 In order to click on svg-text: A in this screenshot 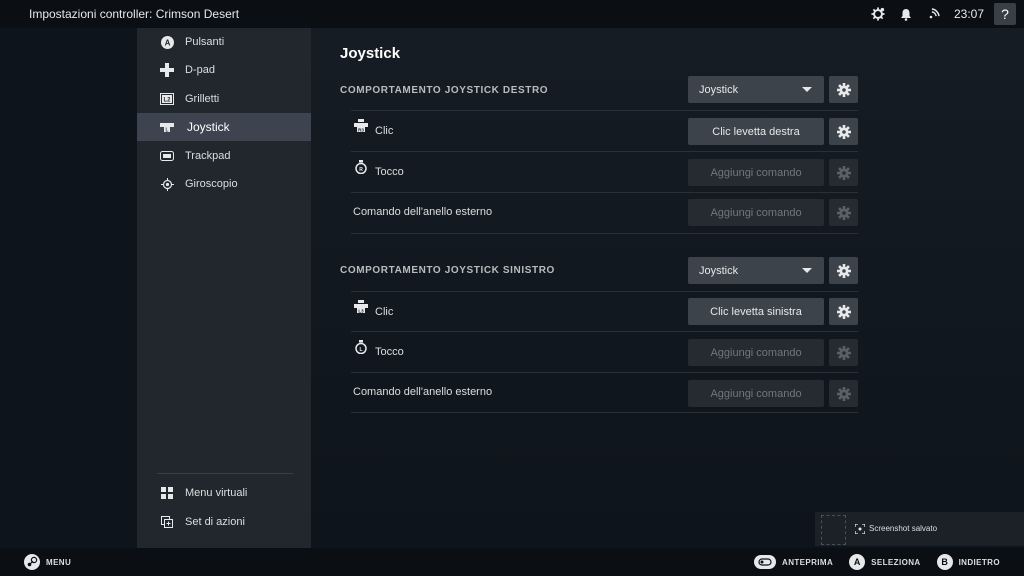, I will do `click(167, 42)`.